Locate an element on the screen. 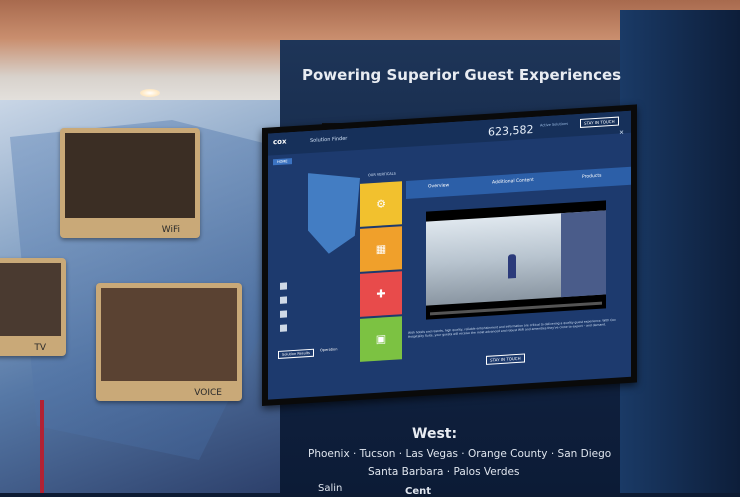 Image resolution: width=740 pixels, height=497 pixels. tab-products: Products is located at coordinates (591, 177).